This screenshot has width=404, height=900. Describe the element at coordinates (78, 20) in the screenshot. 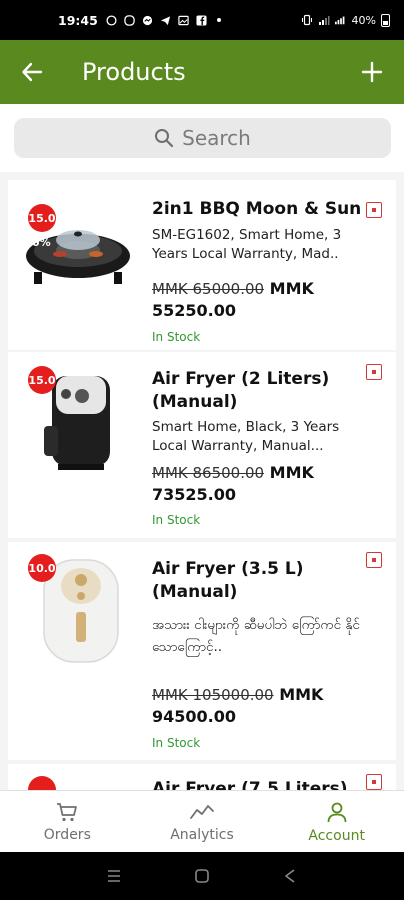

I see `status-time: 19:45` at that location.